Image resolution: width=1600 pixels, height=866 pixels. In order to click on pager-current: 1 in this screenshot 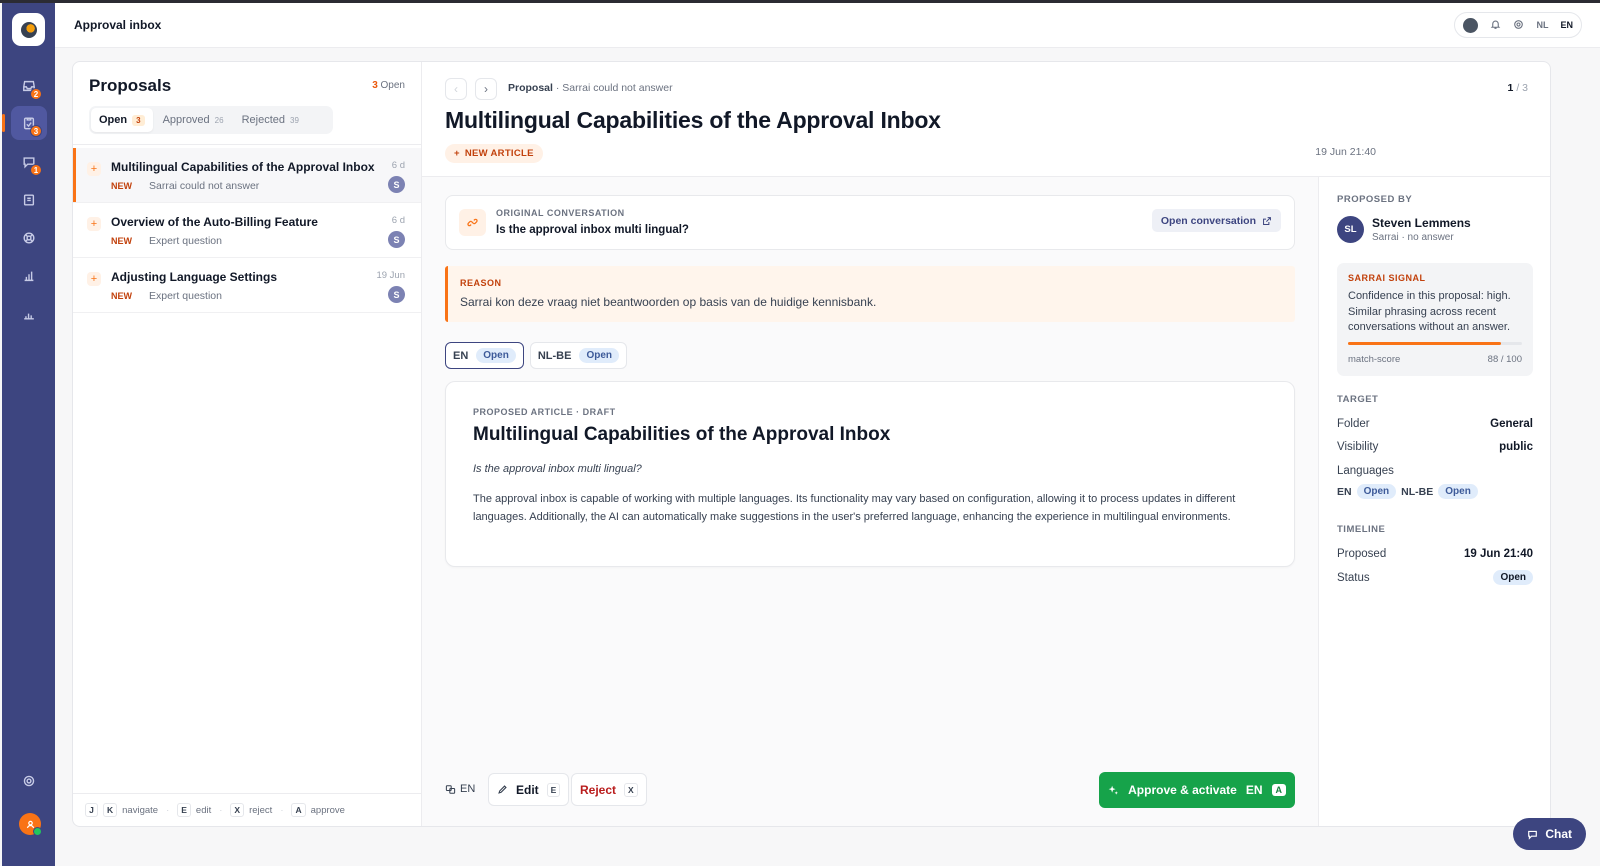, I will do `click(1510, 88)`.